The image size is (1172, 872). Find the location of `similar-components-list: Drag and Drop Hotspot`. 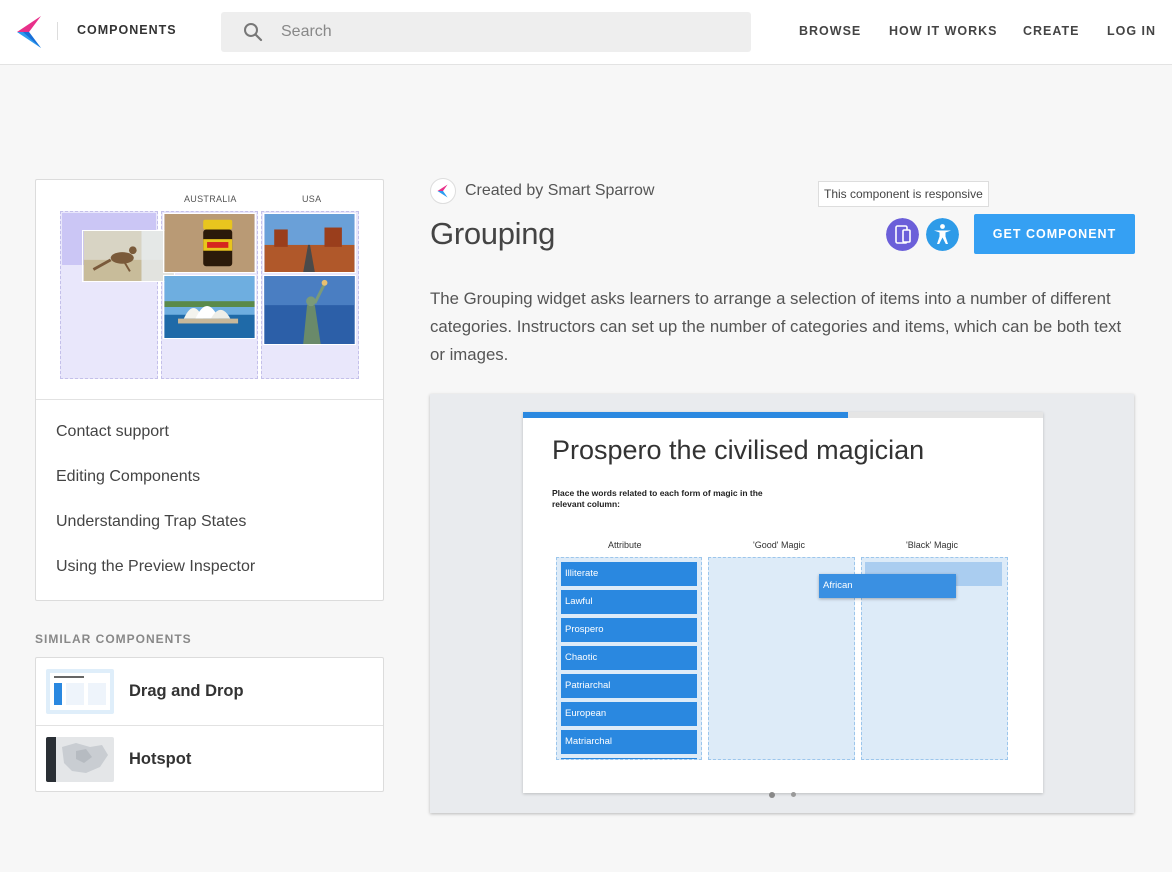

similar-components-list: Drag and Drop Hotspot is located at coordinates (209, 724).